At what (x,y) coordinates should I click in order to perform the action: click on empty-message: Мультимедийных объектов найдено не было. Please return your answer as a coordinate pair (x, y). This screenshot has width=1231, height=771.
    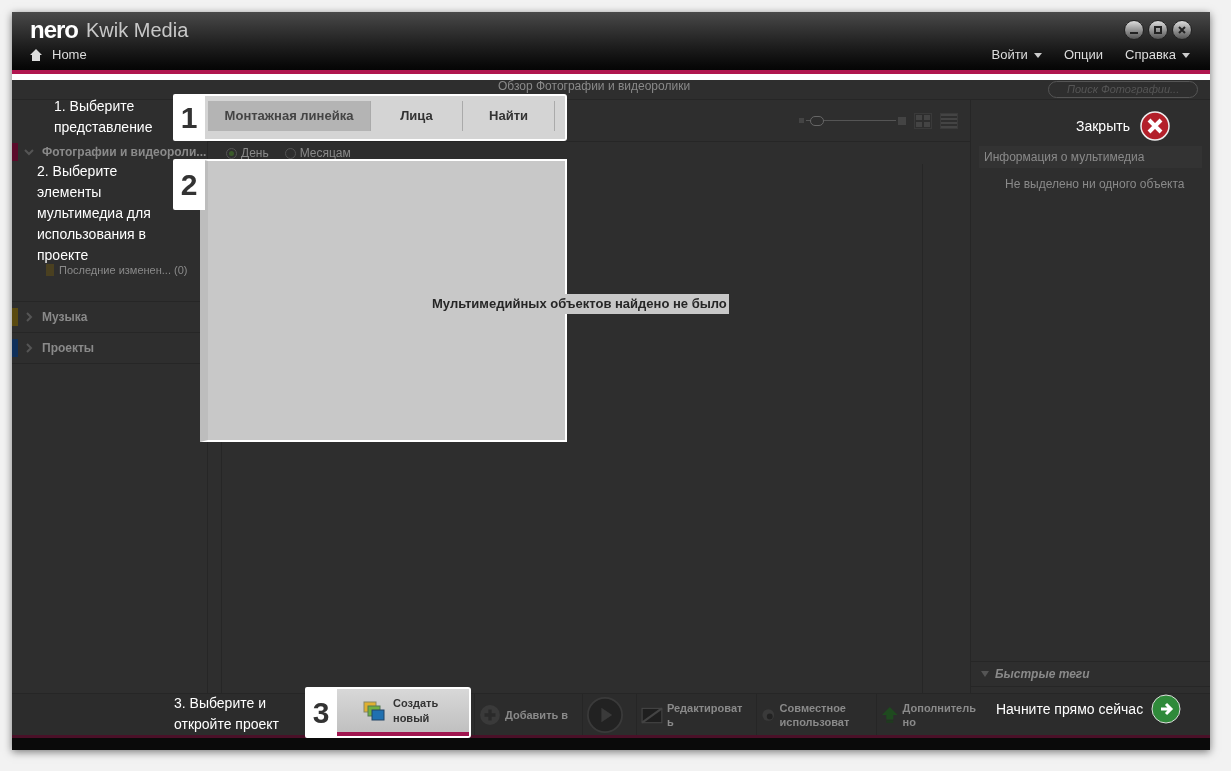
    Looking at the image, I should click on (579, 304).